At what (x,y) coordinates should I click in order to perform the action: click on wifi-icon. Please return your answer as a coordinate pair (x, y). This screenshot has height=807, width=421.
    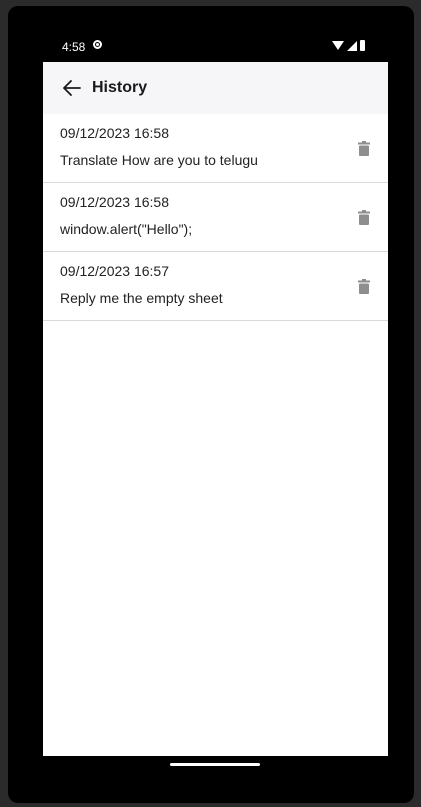
    Looking at the image, I should click on (338, 45).